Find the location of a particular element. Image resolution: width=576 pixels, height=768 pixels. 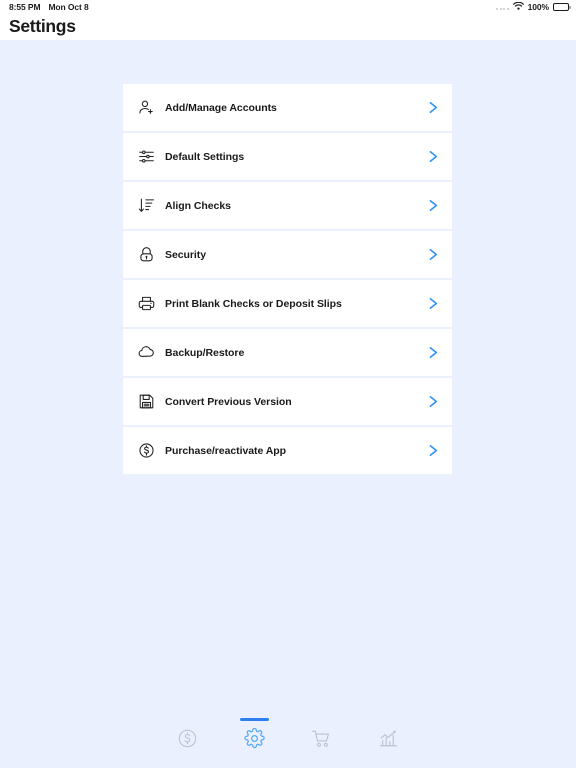

settings-row-label: Purchase/reactivate App is located at coordinates (226, 450).